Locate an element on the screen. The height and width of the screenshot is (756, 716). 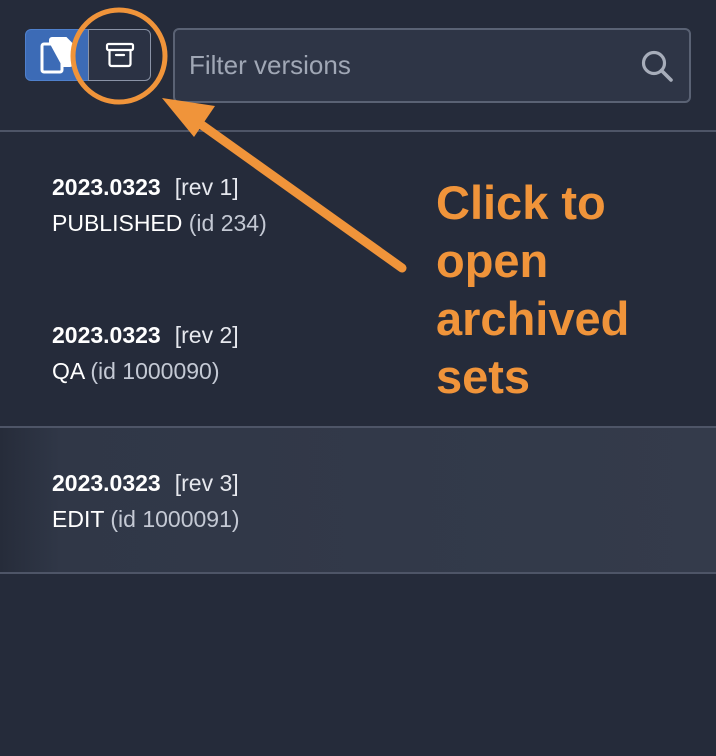
selected-row-bottom-divider is located at coordinates (358, 573).